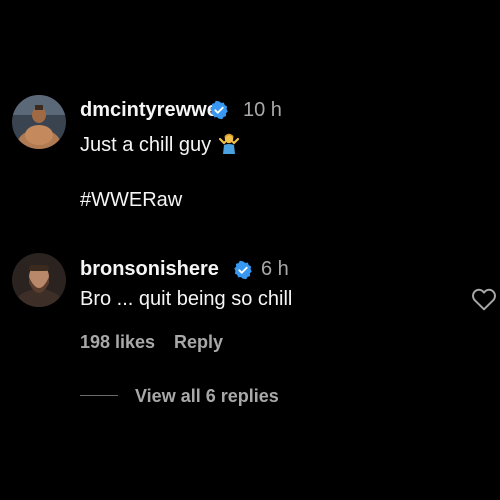 The width and height of the screenshot is (500, 500). Describe the element at coordinates (149, 110) in the screenshot. I see `comment-username: dmcintyrewwe` at that location.